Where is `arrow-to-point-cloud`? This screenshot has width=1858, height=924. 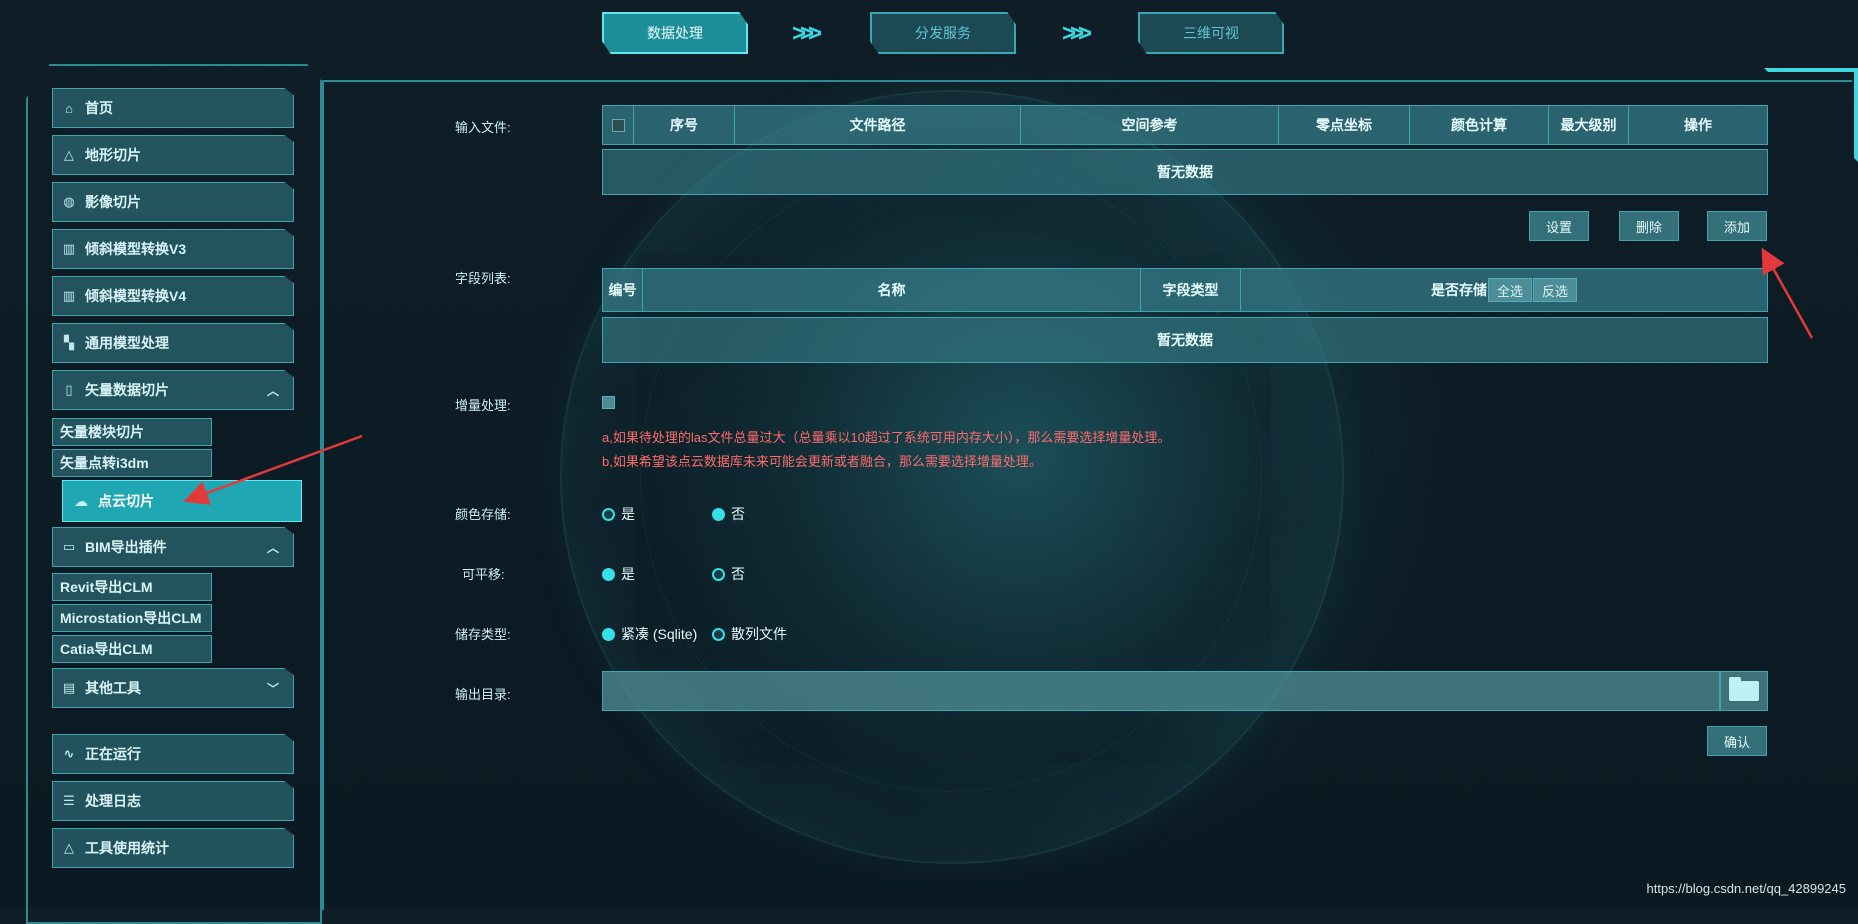 arrow-to-point-cloud is located at coordinates (273, 469).